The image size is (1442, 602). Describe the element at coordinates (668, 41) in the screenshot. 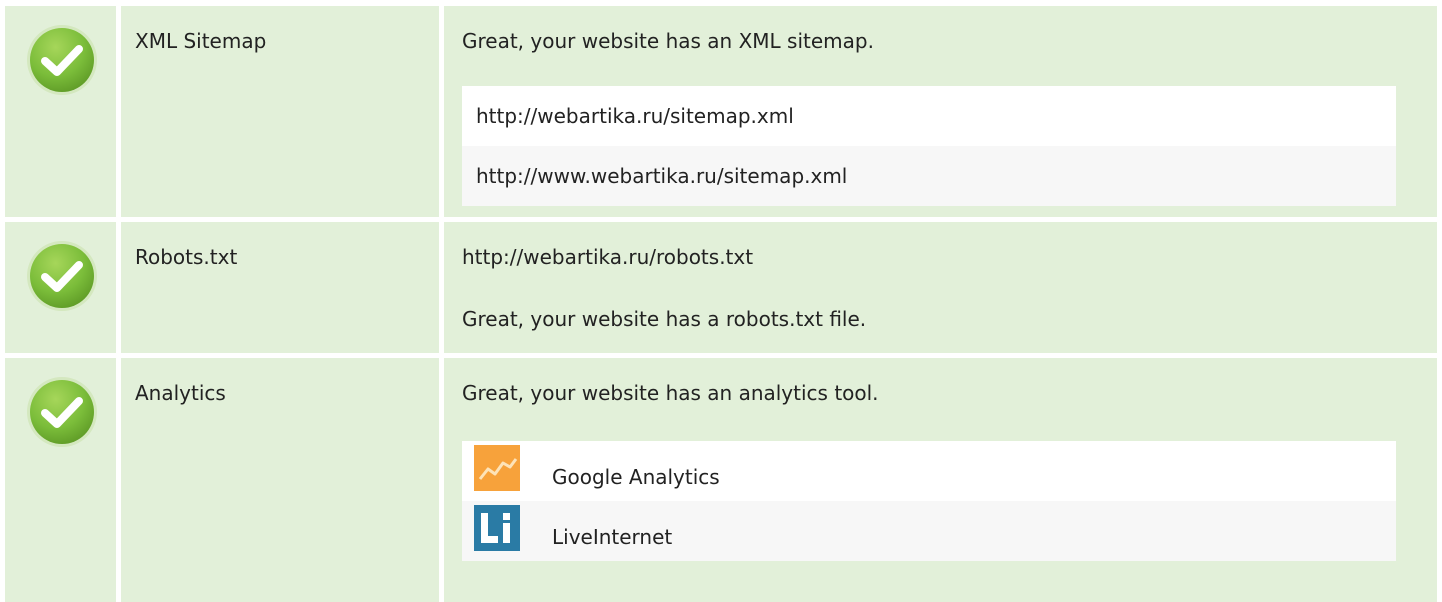

I see `result-message: Great, your website has an XML sitemap.` at that location.